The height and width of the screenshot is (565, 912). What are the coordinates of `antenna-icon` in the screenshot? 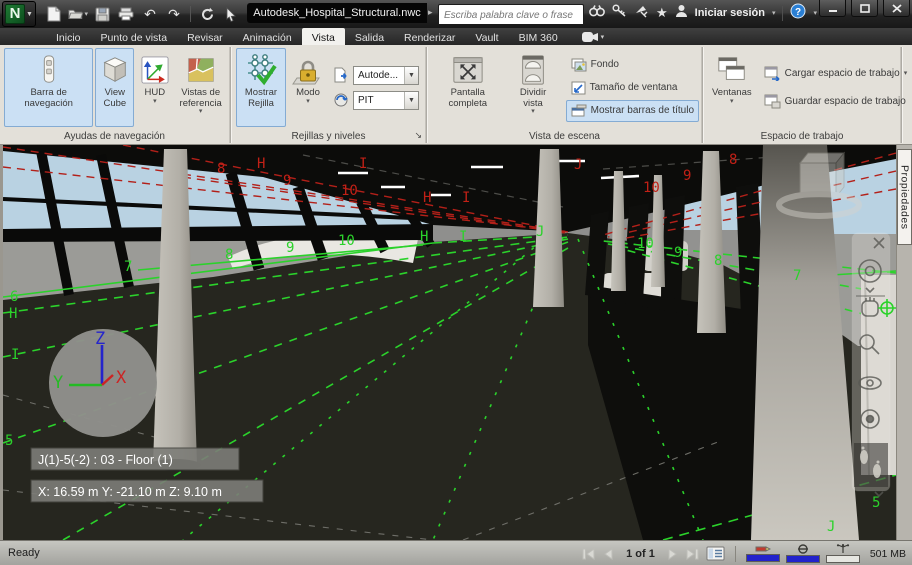 It's located at (842, 548).